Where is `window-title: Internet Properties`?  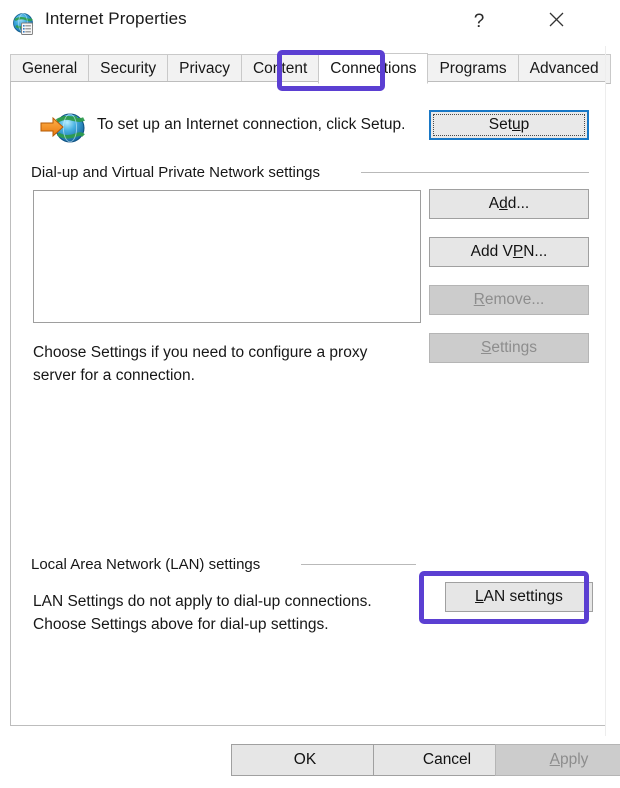
window-title: Internet Properties is located at coordinates (116, 18).